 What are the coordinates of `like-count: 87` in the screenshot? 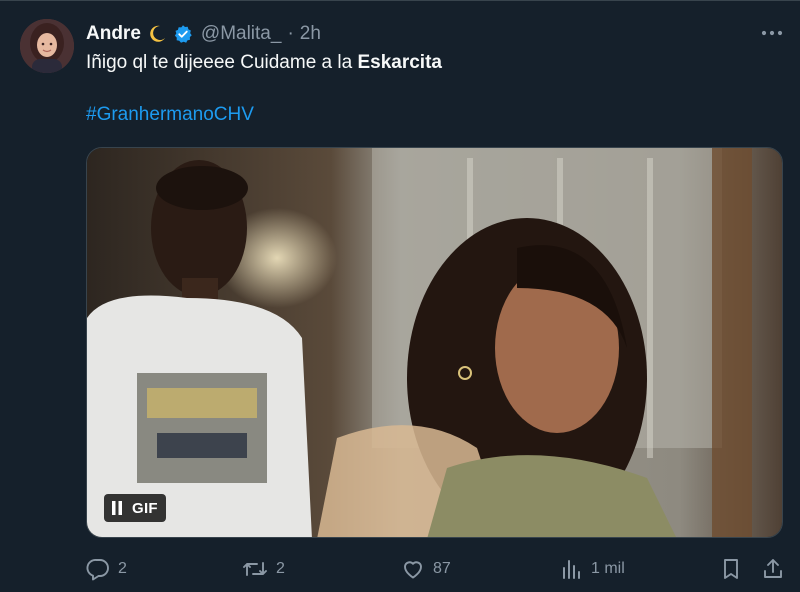 It's located at (442, 568).